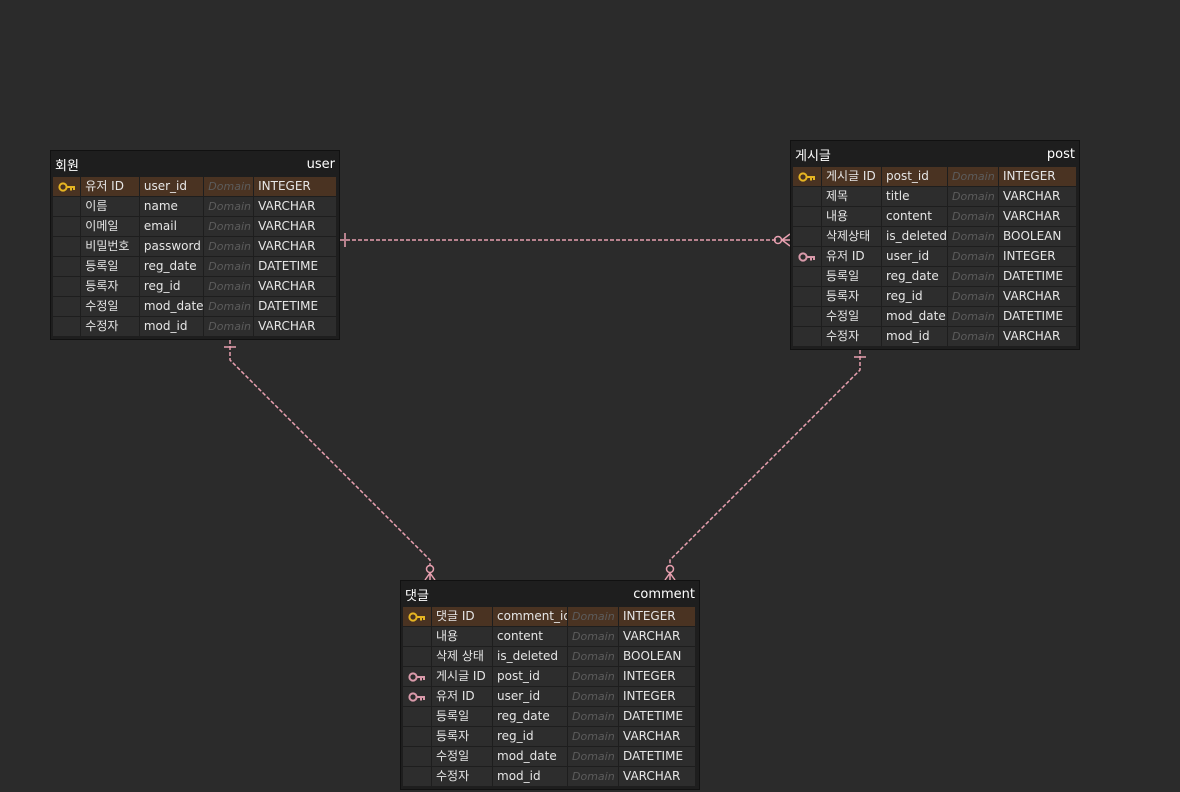 Image resolution: width=1180 pixels, height=792 pixels. I want to click on column-row: 이메일 email Domain VARCHAR, so click(195, 227).